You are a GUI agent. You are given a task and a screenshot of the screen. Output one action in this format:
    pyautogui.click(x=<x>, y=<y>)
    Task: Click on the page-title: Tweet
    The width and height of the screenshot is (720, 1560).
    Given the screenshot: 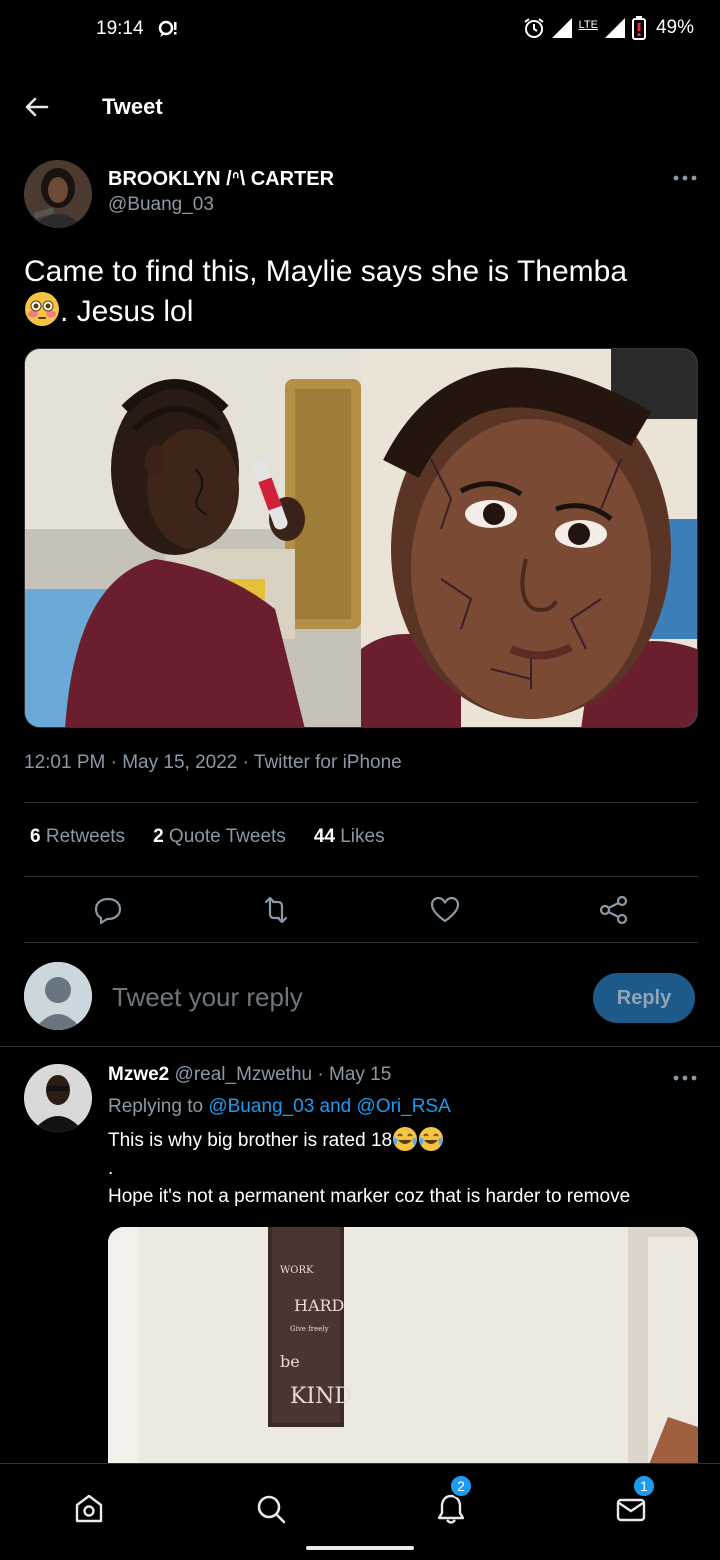 What is the action you would take?
    pyautogui.click(x=132, y=106)
    